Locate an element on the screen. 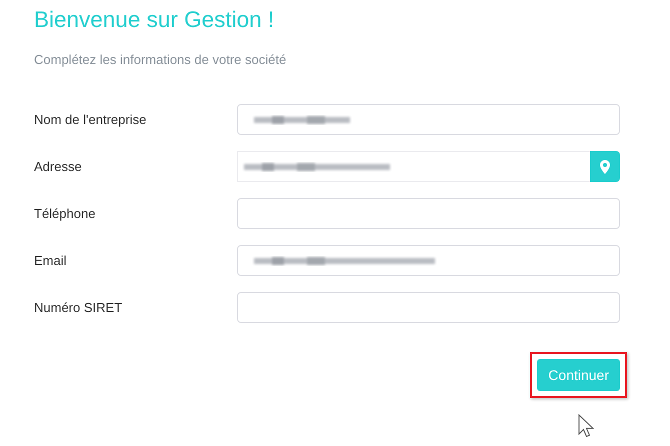  field-label: Téléphone is located at coordinates (65, 213).